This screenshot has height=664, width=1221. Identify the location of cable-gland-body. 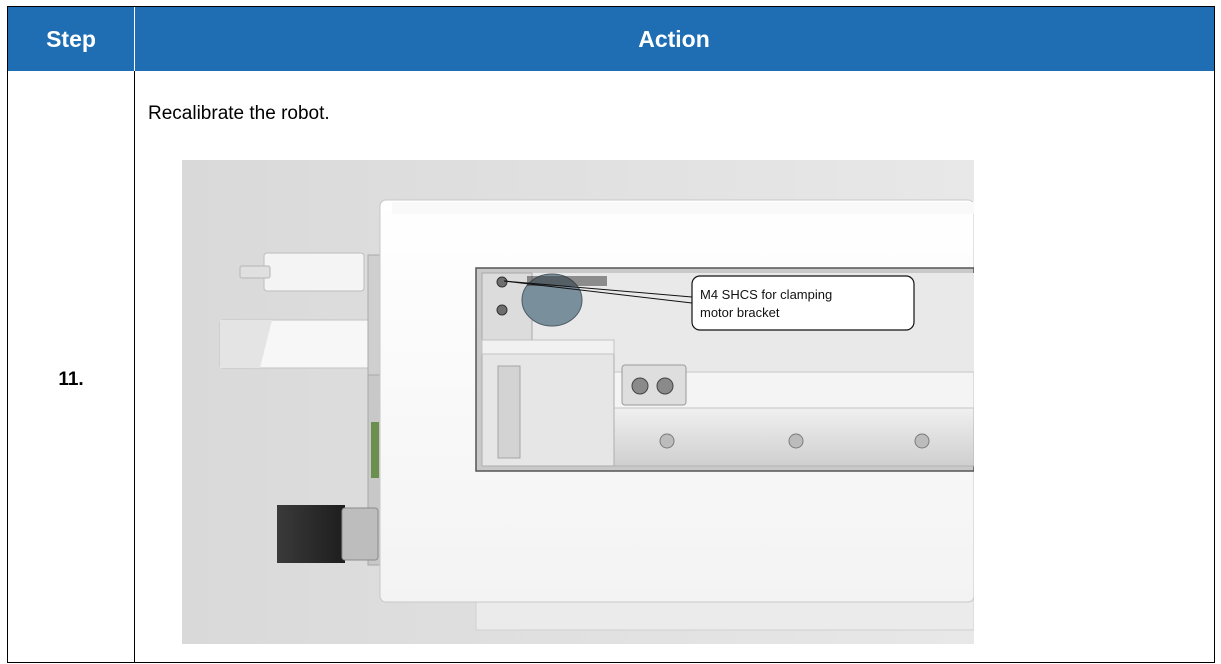
(311, 534).